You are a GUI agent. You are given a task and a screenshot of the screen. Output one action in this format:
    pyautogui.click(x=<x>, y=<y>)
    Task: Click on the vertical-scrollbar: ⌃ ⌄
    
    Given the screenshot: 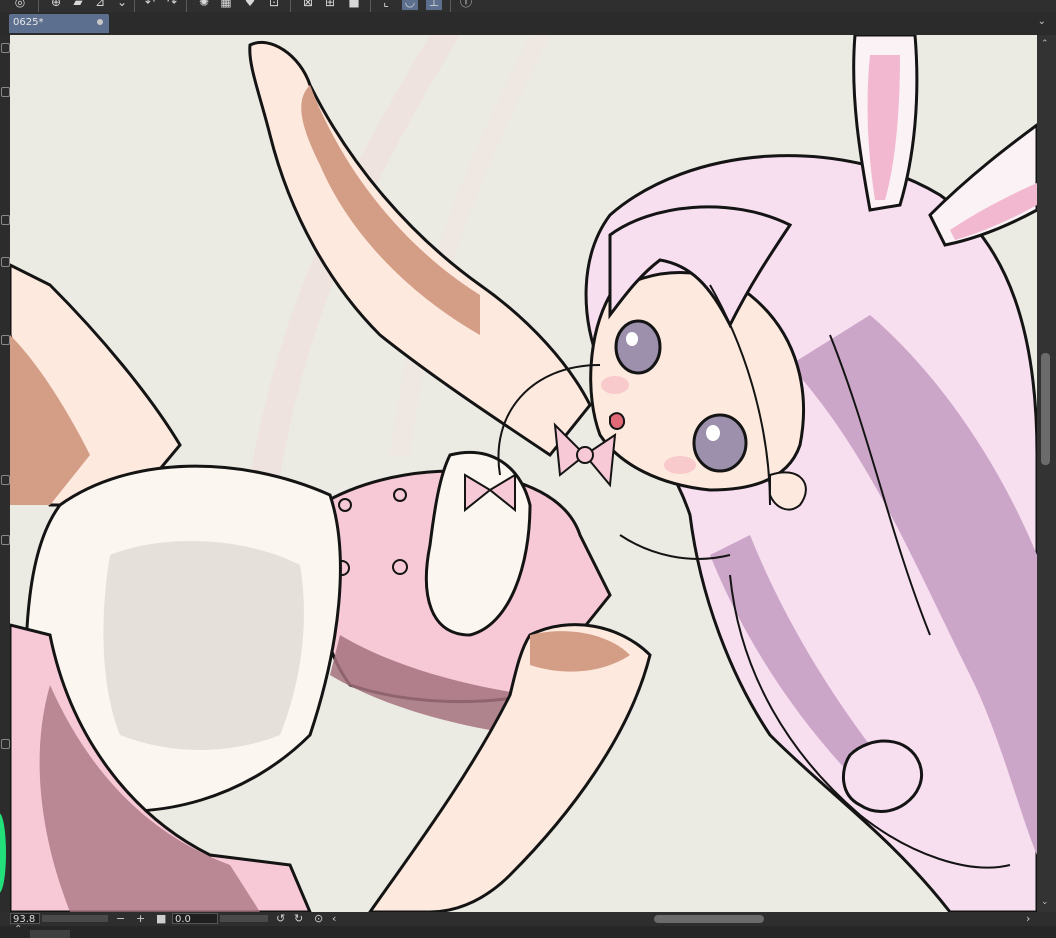 What is the action you would take?
    pyautogui.click(x=1046, y=473)
    